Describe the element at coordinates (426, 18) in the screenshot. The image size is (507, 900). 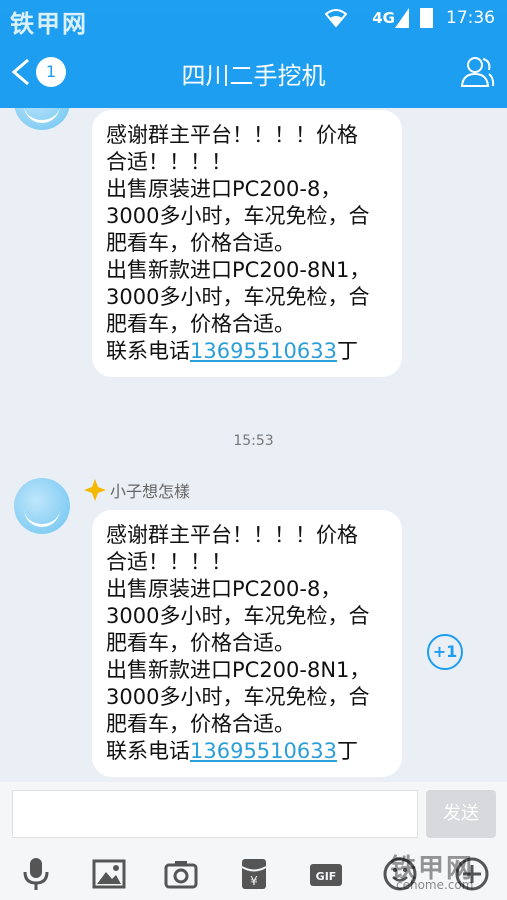
I see `battery-icon` at that location.